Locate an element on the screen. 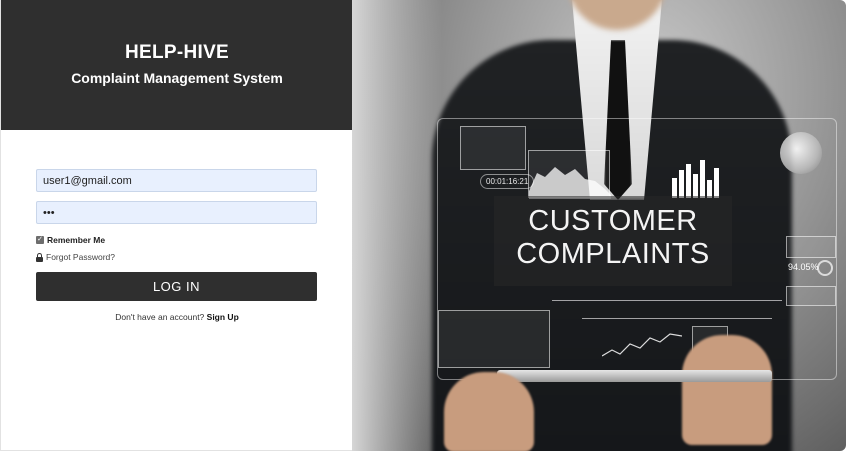 Image resolution: width=846 pixels, height=451 pixels. hero-title: CUSTOMER COMPLAINTS is located at coordinates (613, 238).